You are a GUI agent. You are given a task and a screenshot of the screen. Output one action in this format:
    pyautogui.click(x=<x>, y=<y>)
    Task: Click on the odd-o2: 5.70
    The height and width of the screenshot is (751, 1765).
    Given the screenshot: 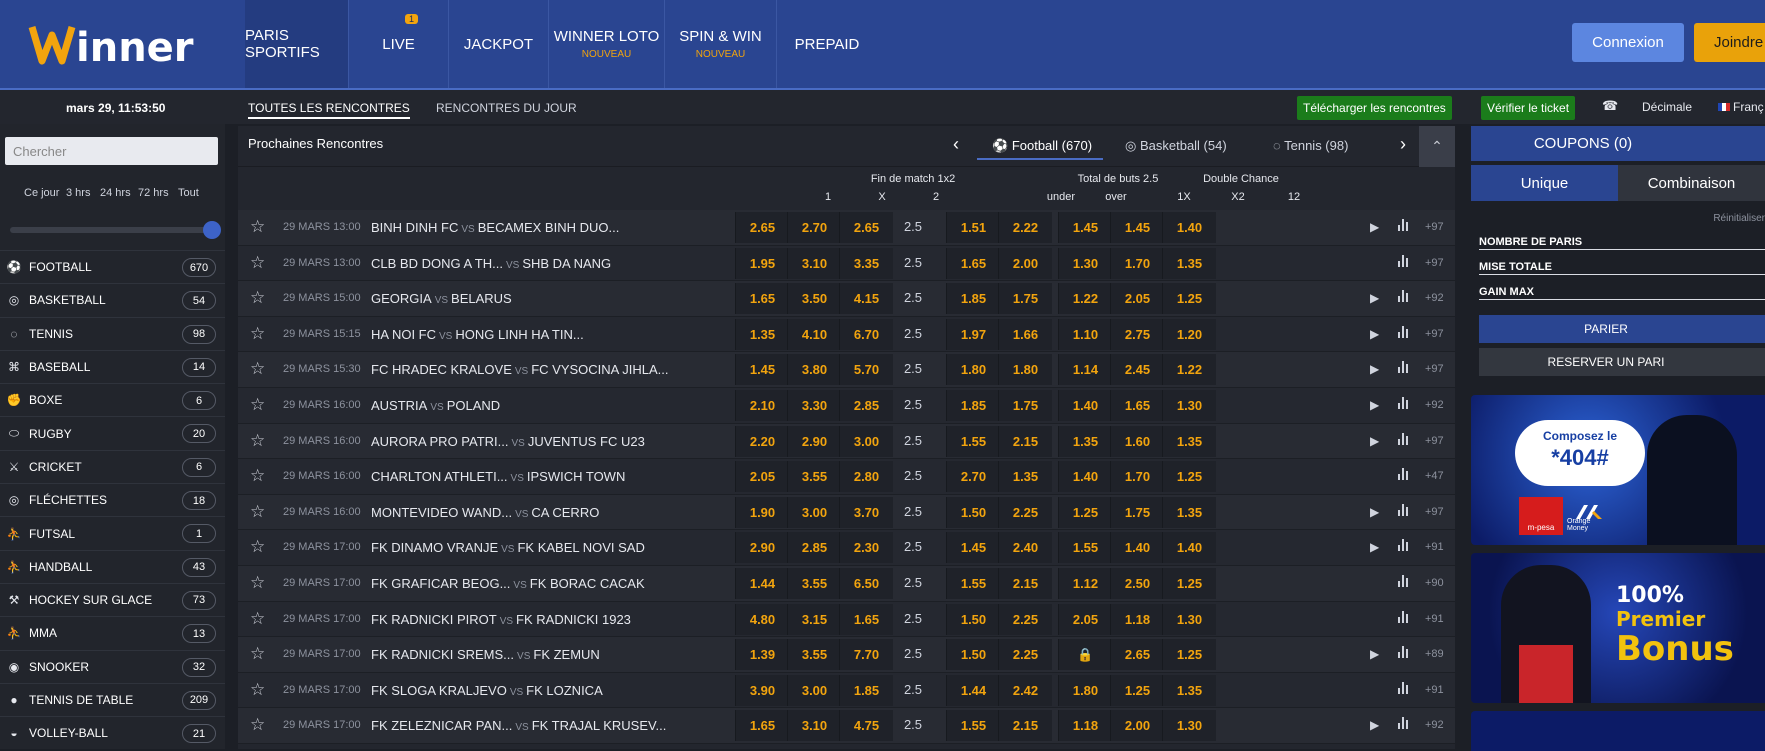 What is the action you would take?
    pyautogui.click(x=866, y=370)
    